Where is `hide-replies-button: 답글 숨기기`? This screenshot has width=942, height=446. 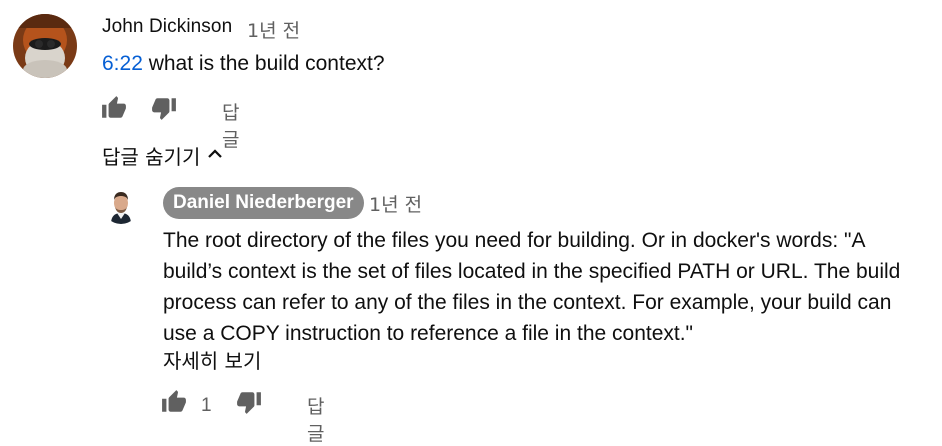 hide-replies-button: 답글 숨기기 is located at coordinates (163, 155).